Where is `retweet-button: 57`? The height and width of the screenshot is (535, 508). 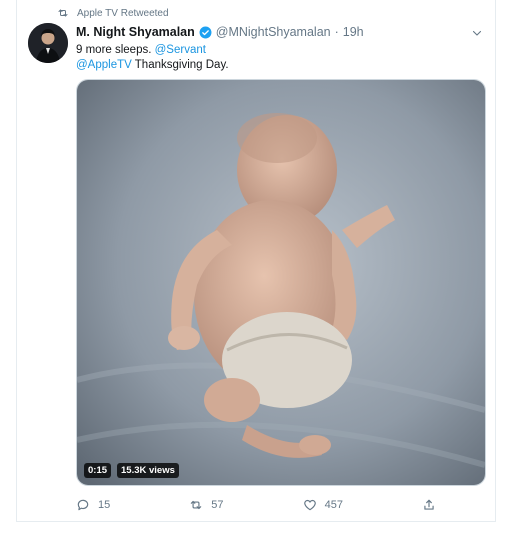 retweet-button: 57 is located at coordinates (206, 505).